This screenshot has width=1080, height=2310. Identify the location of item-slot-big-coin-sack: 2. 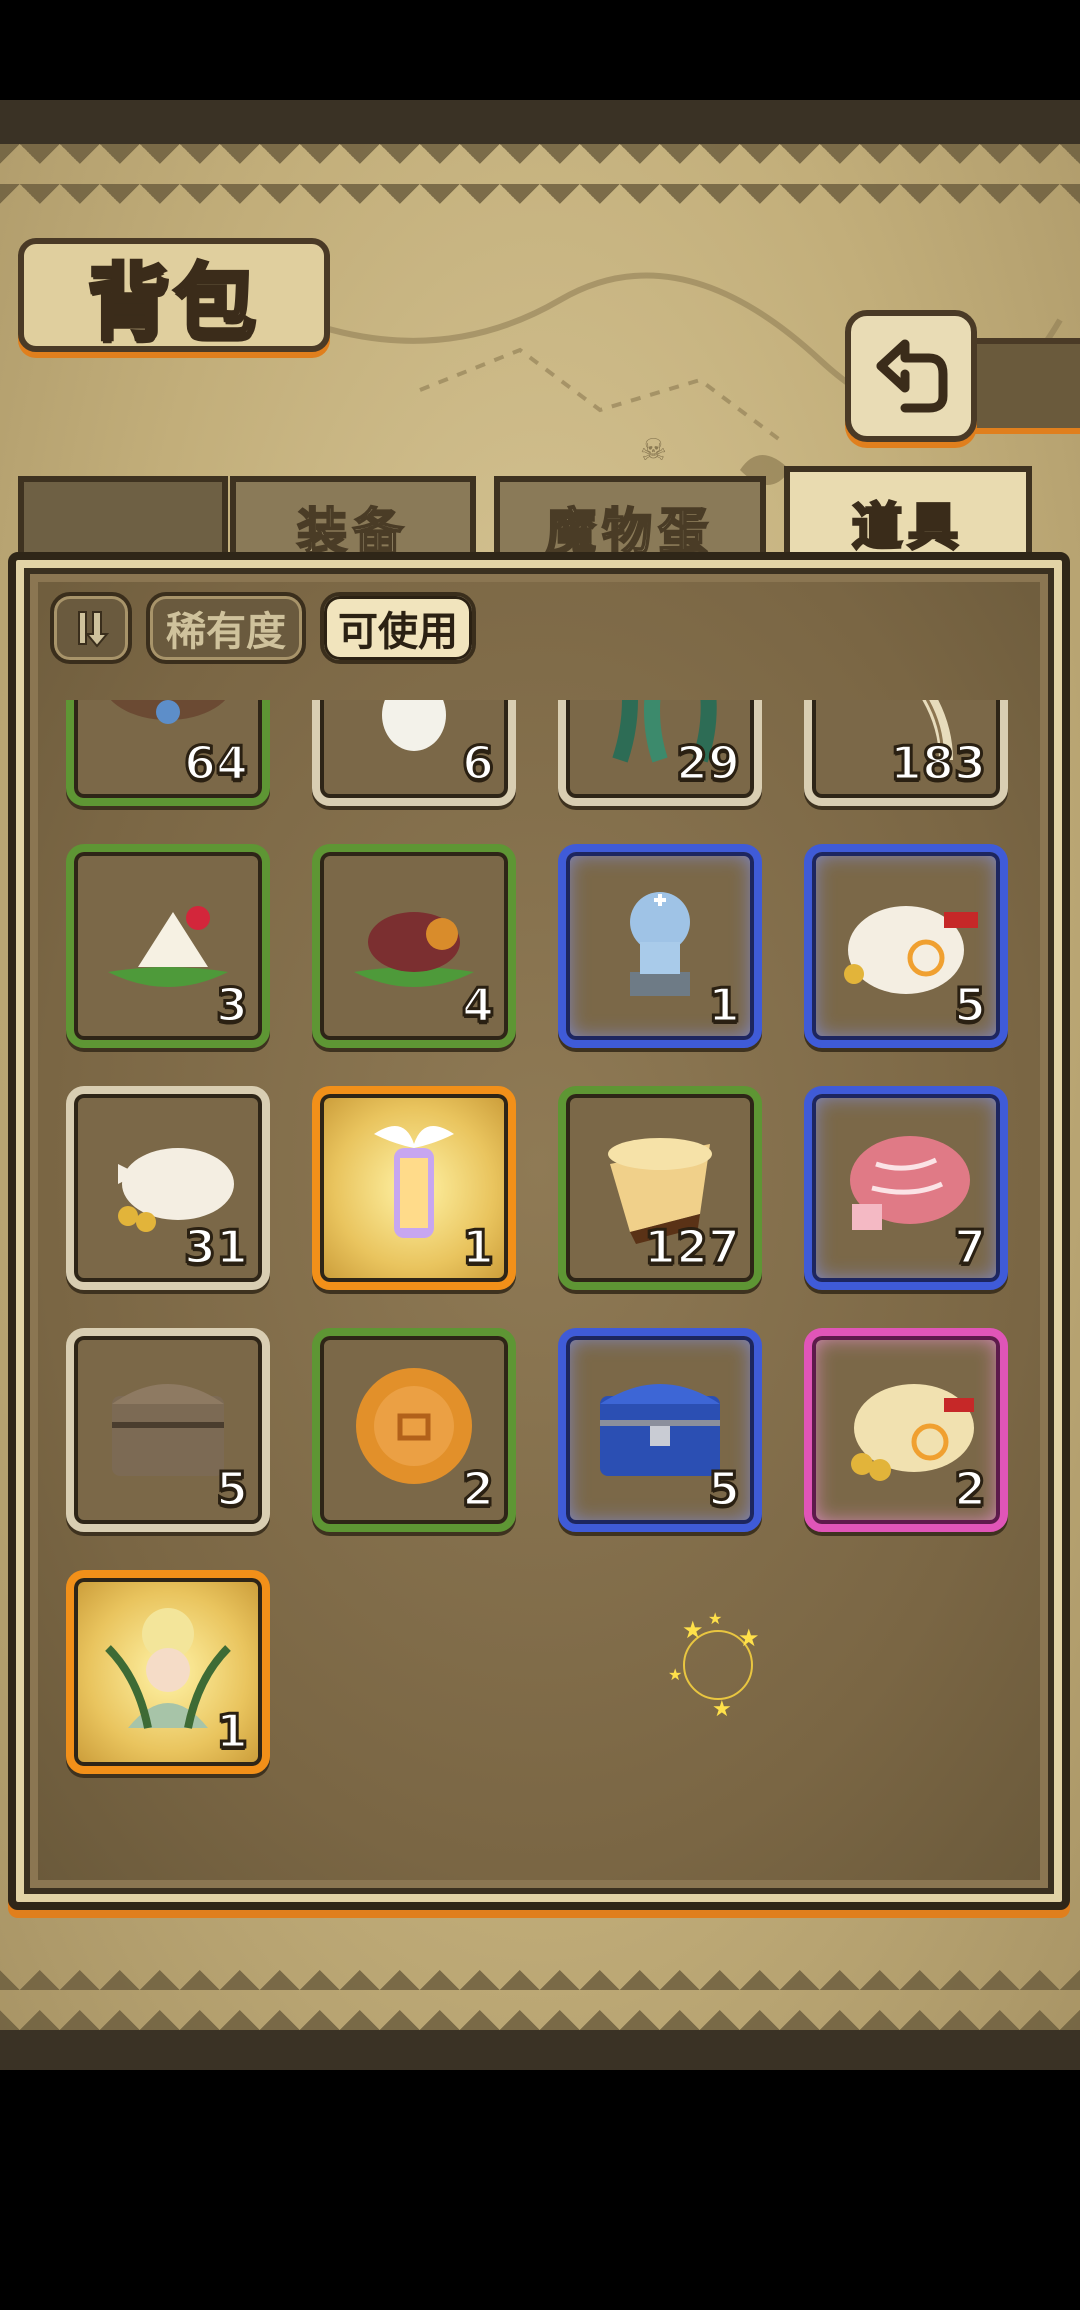
(906, 1430).